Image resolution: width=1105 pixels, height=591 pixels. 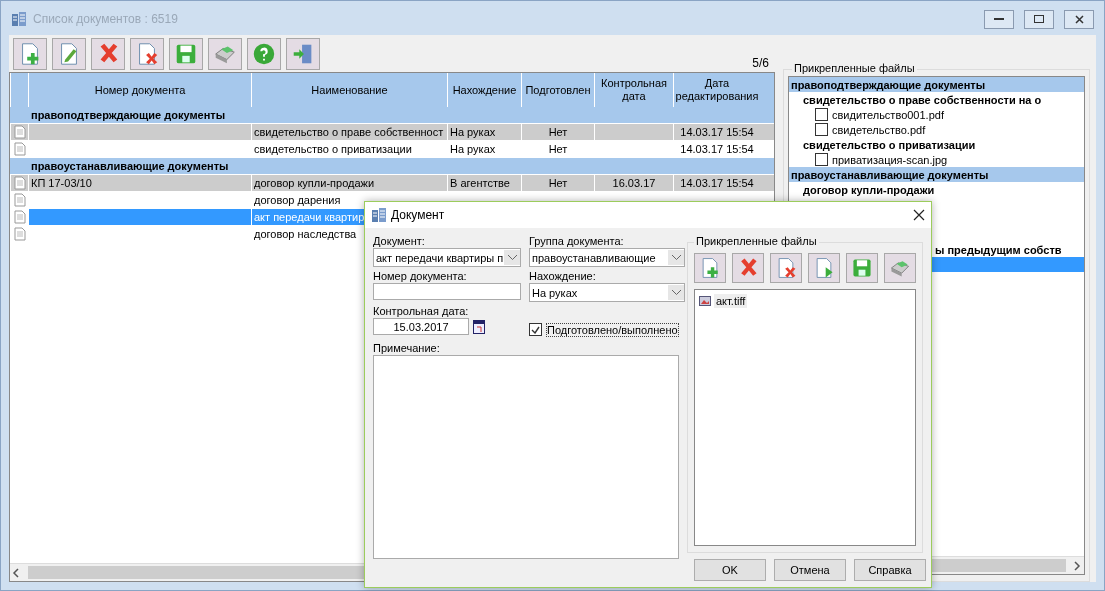 I want to click on field-label: Контрольная дата:, so click(x=421, y=311).